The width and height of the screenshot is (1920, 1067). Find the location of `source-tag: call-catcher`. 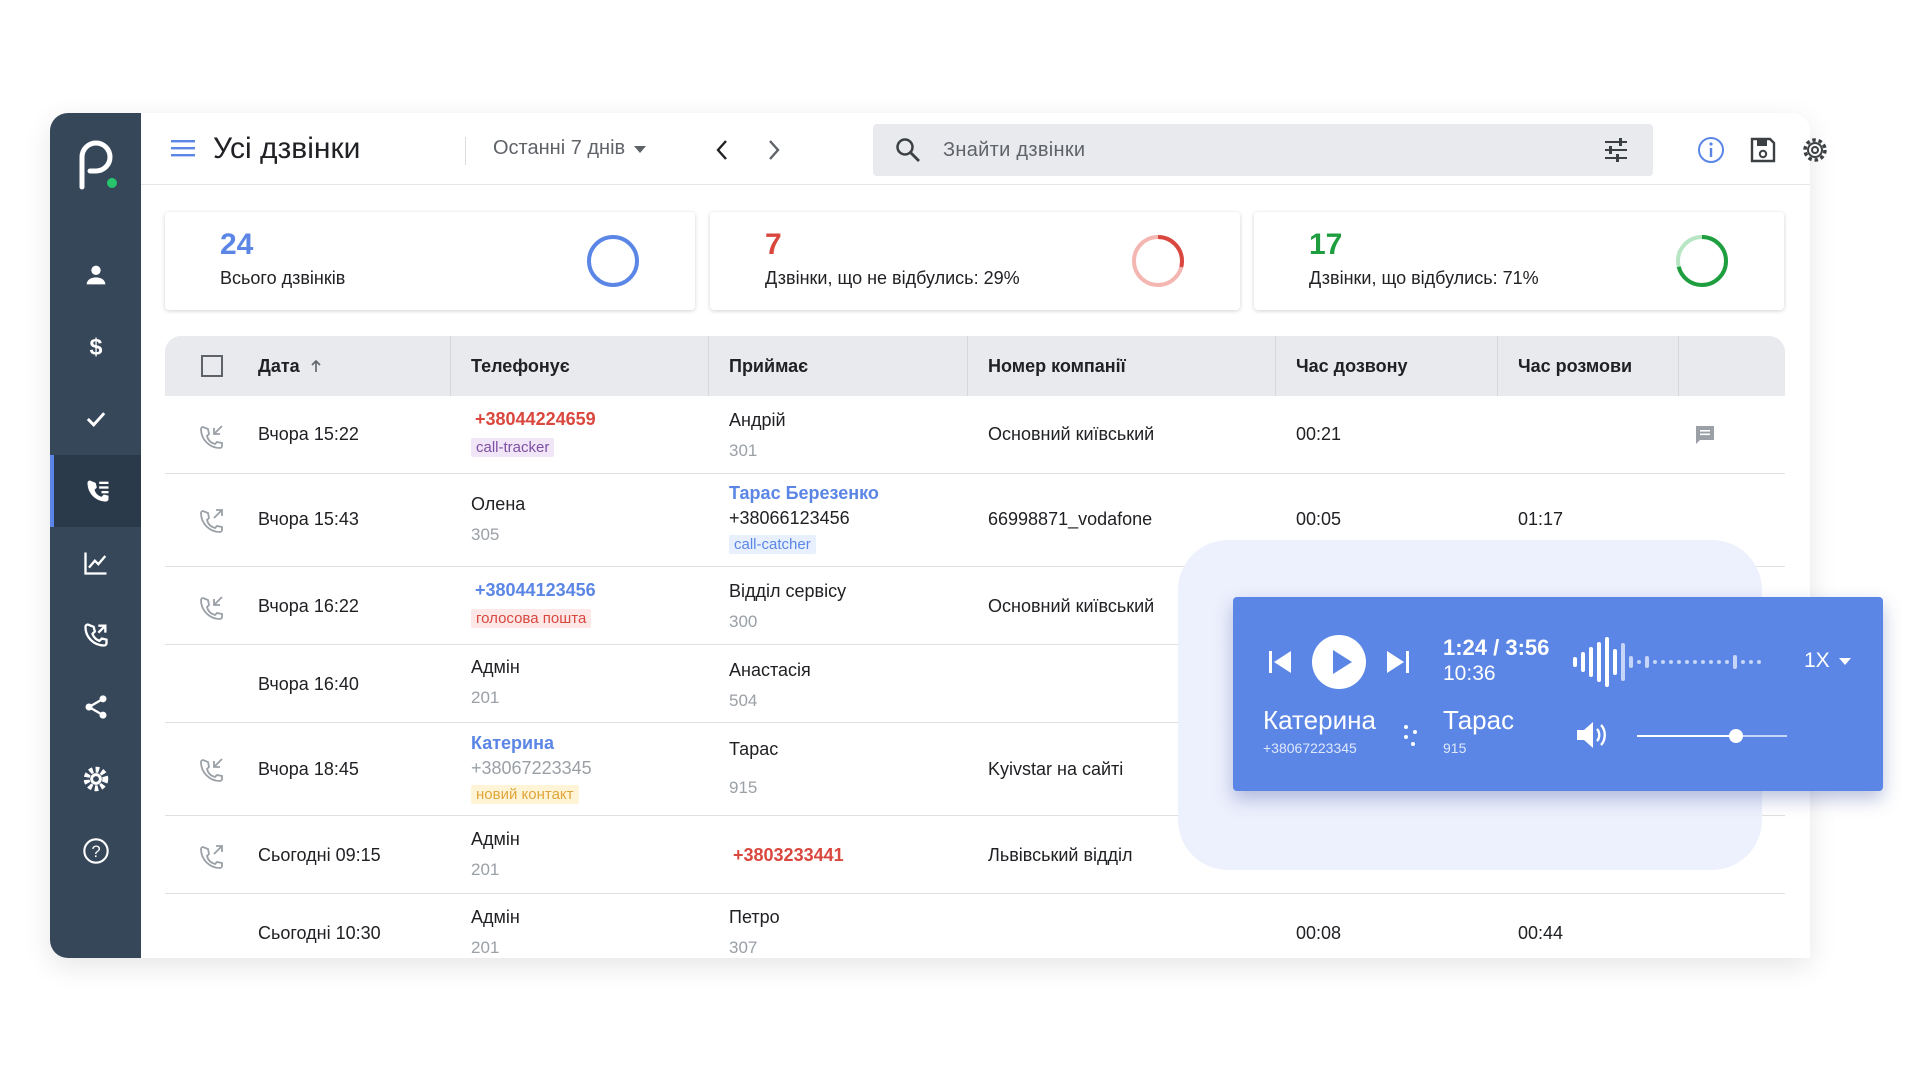

source-tag: call-catcher is located at coordinates (772, 544).